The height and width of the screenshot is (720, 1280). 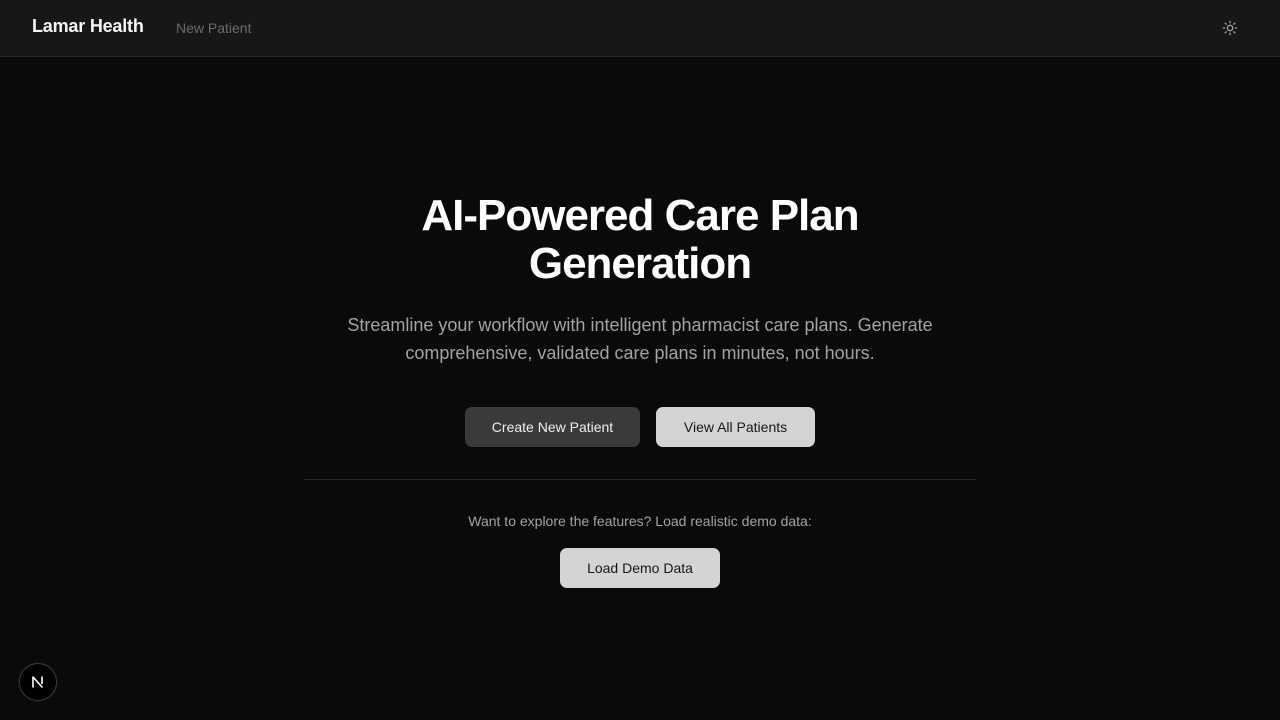 What do you see at coordinates (640, 568) in the screenshot?
I see `load-demo-data-button: Load Demo Data` at bounding box center [640, 568].